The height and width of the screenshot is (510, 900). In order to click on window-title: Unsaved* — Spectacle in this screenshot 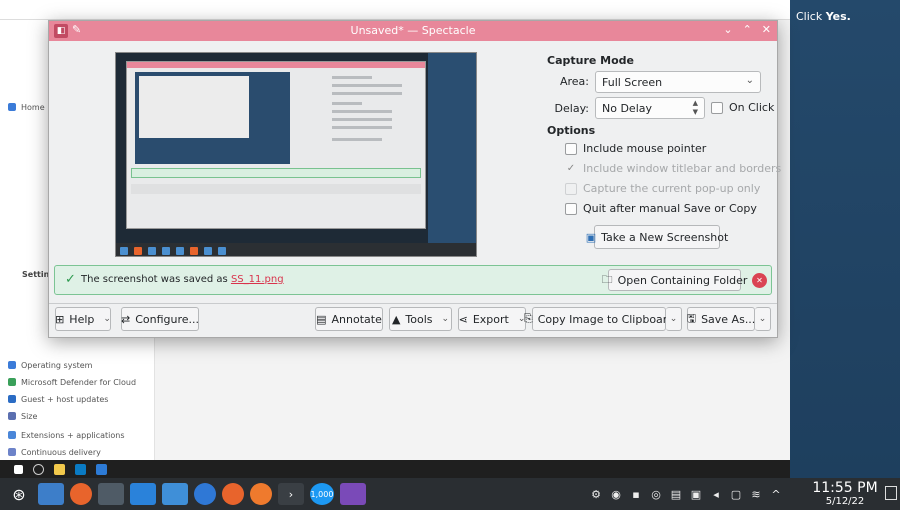, I will do `click(413, 30)`.